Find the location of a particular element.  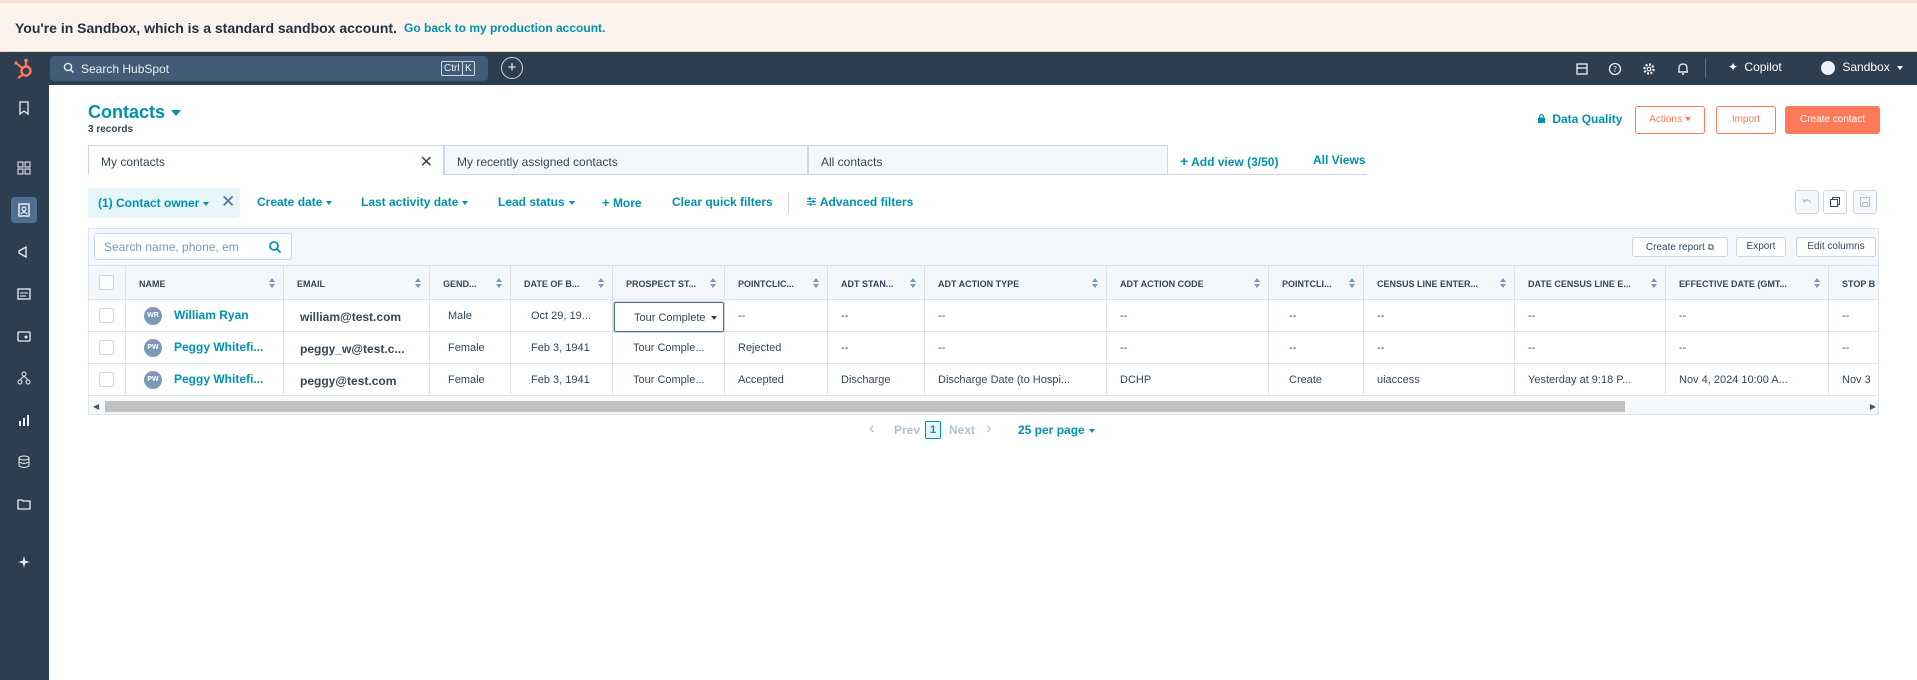

per-page-dropdown: 25 per page is located at coordinates (1056, 430).